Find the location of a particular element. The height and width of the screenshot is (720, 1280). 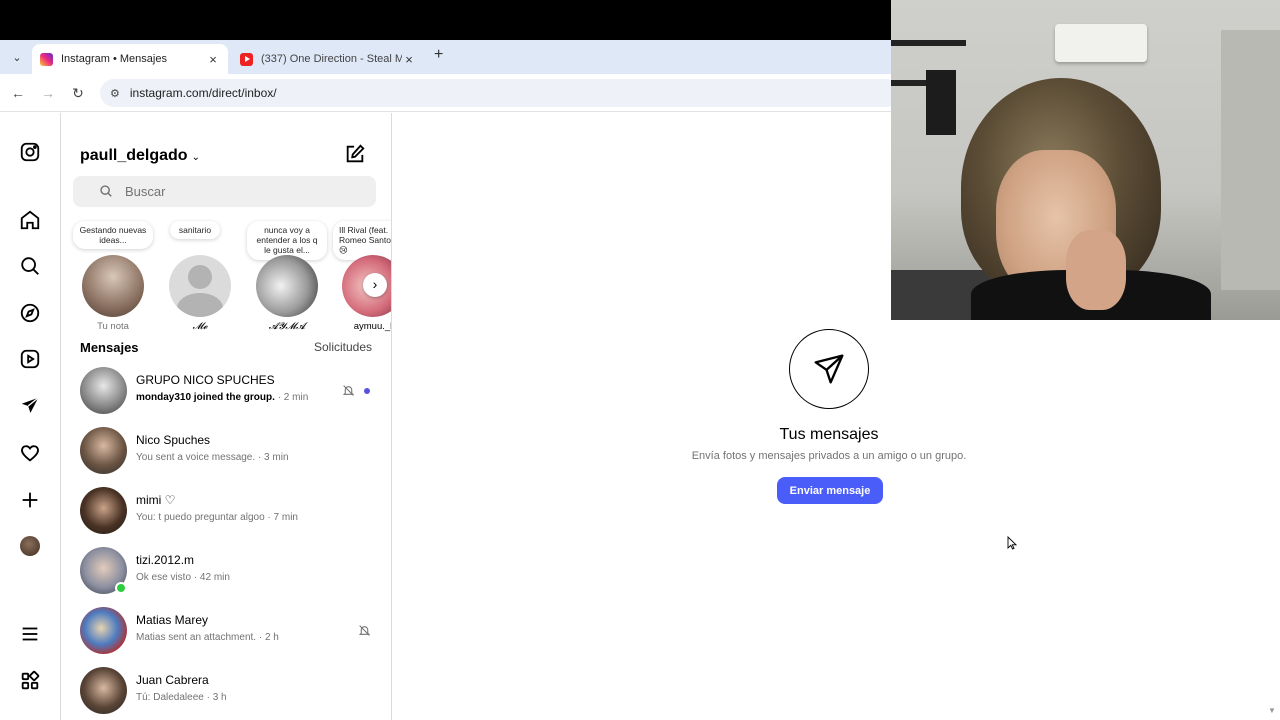

back-arrow-icon: ← is located at coordinates (18, 93).